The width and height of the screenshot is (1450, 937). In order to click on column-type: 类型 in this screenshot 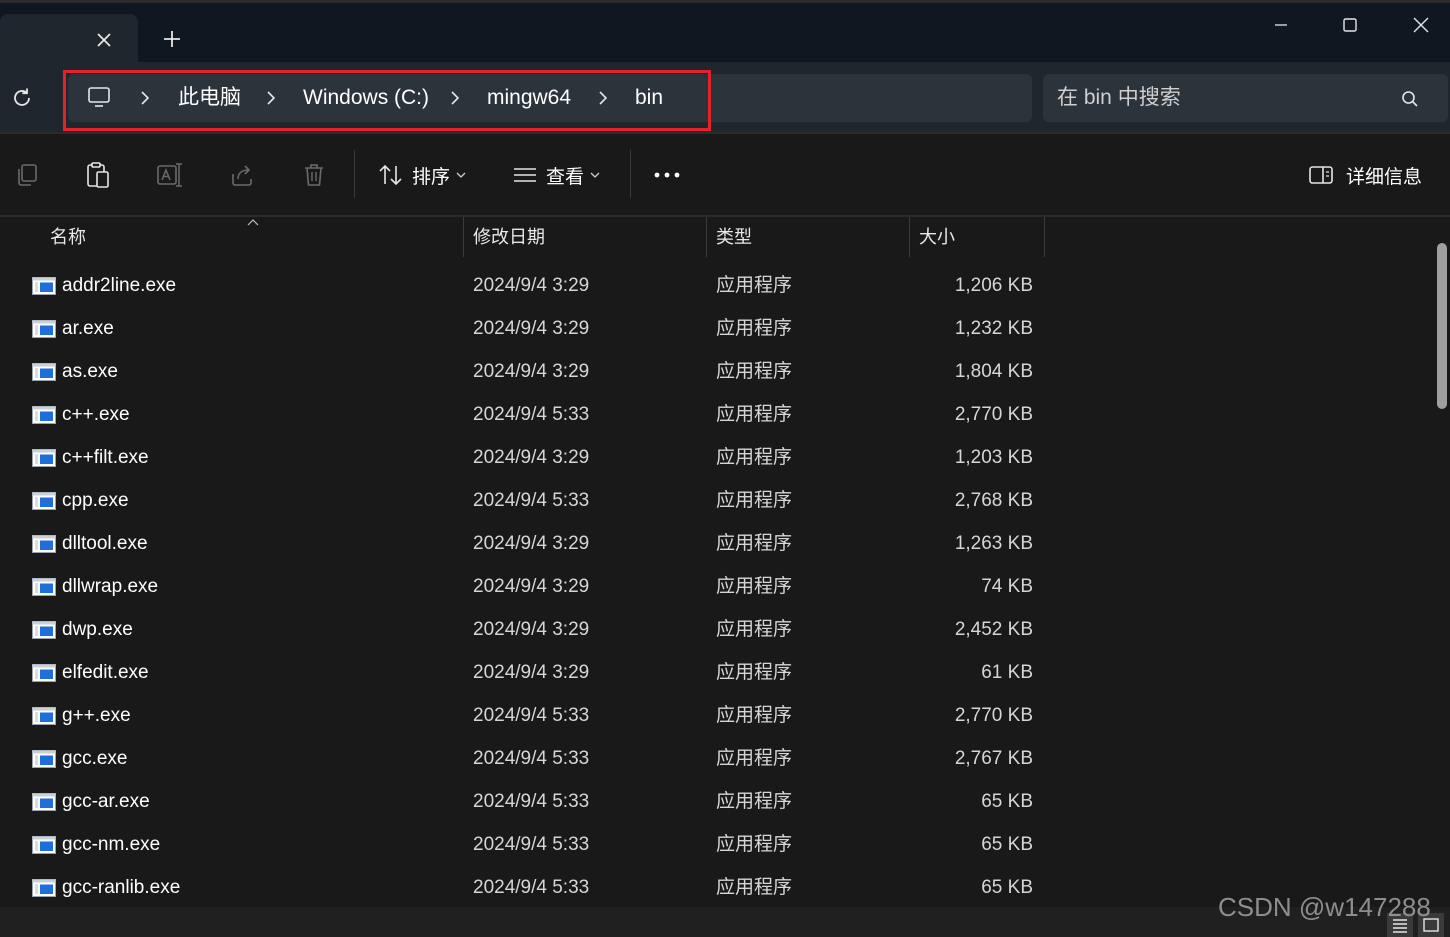, I will do `click(734, 237)`.